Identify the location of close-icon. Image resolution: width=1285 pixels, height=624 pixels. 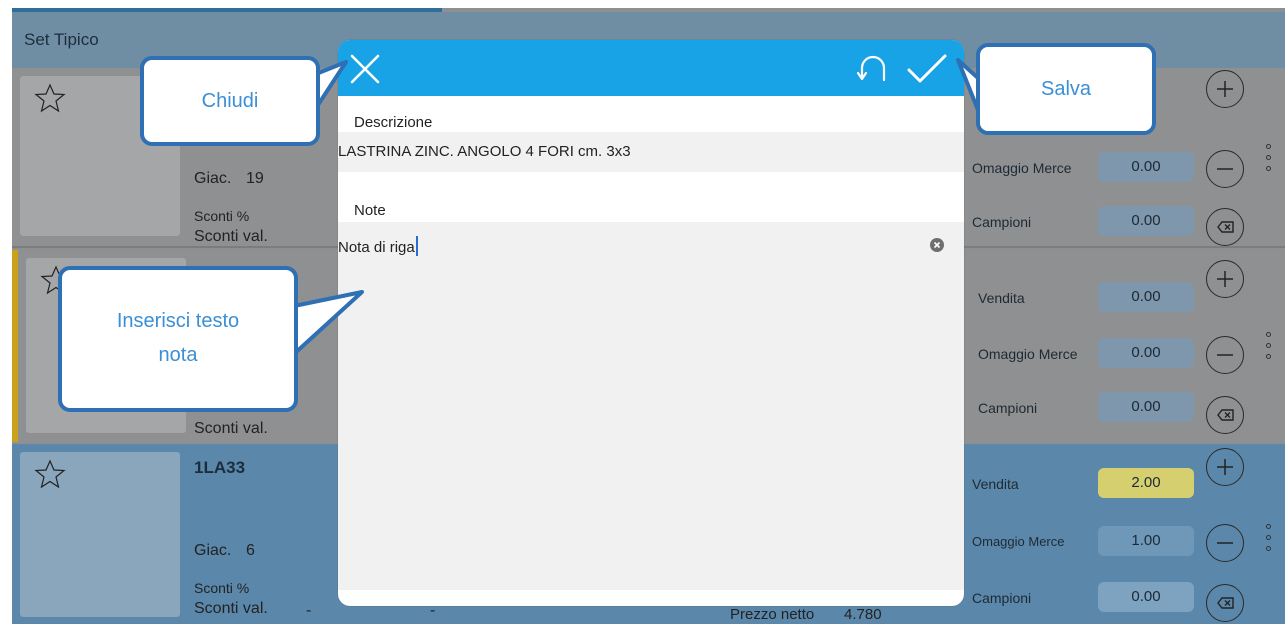
(365, 69).